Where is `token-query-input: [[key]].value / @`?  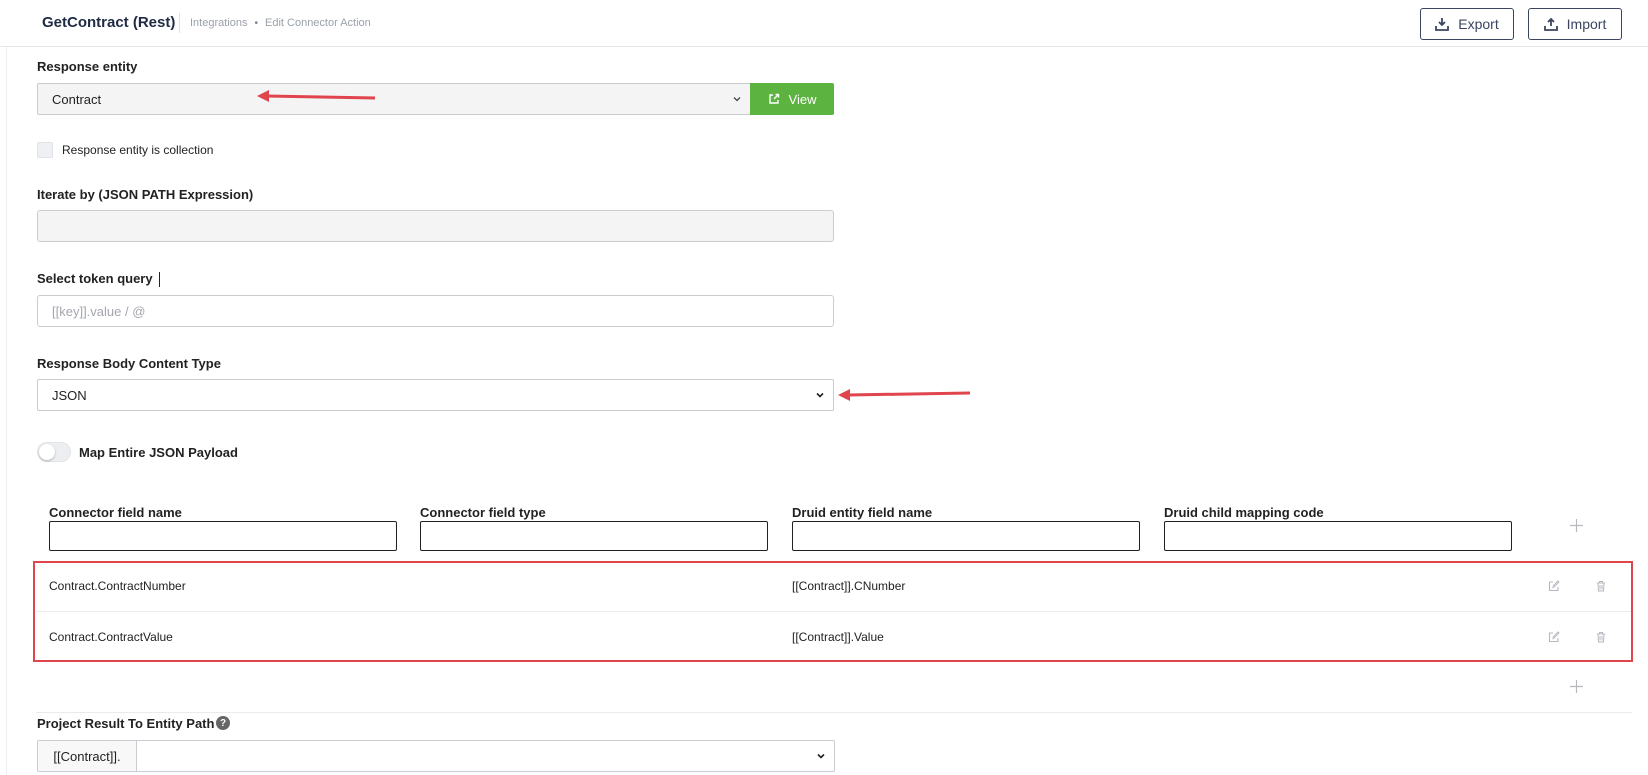 token-query-input: [[key]].value / @ is located at coordinates (435, 311).